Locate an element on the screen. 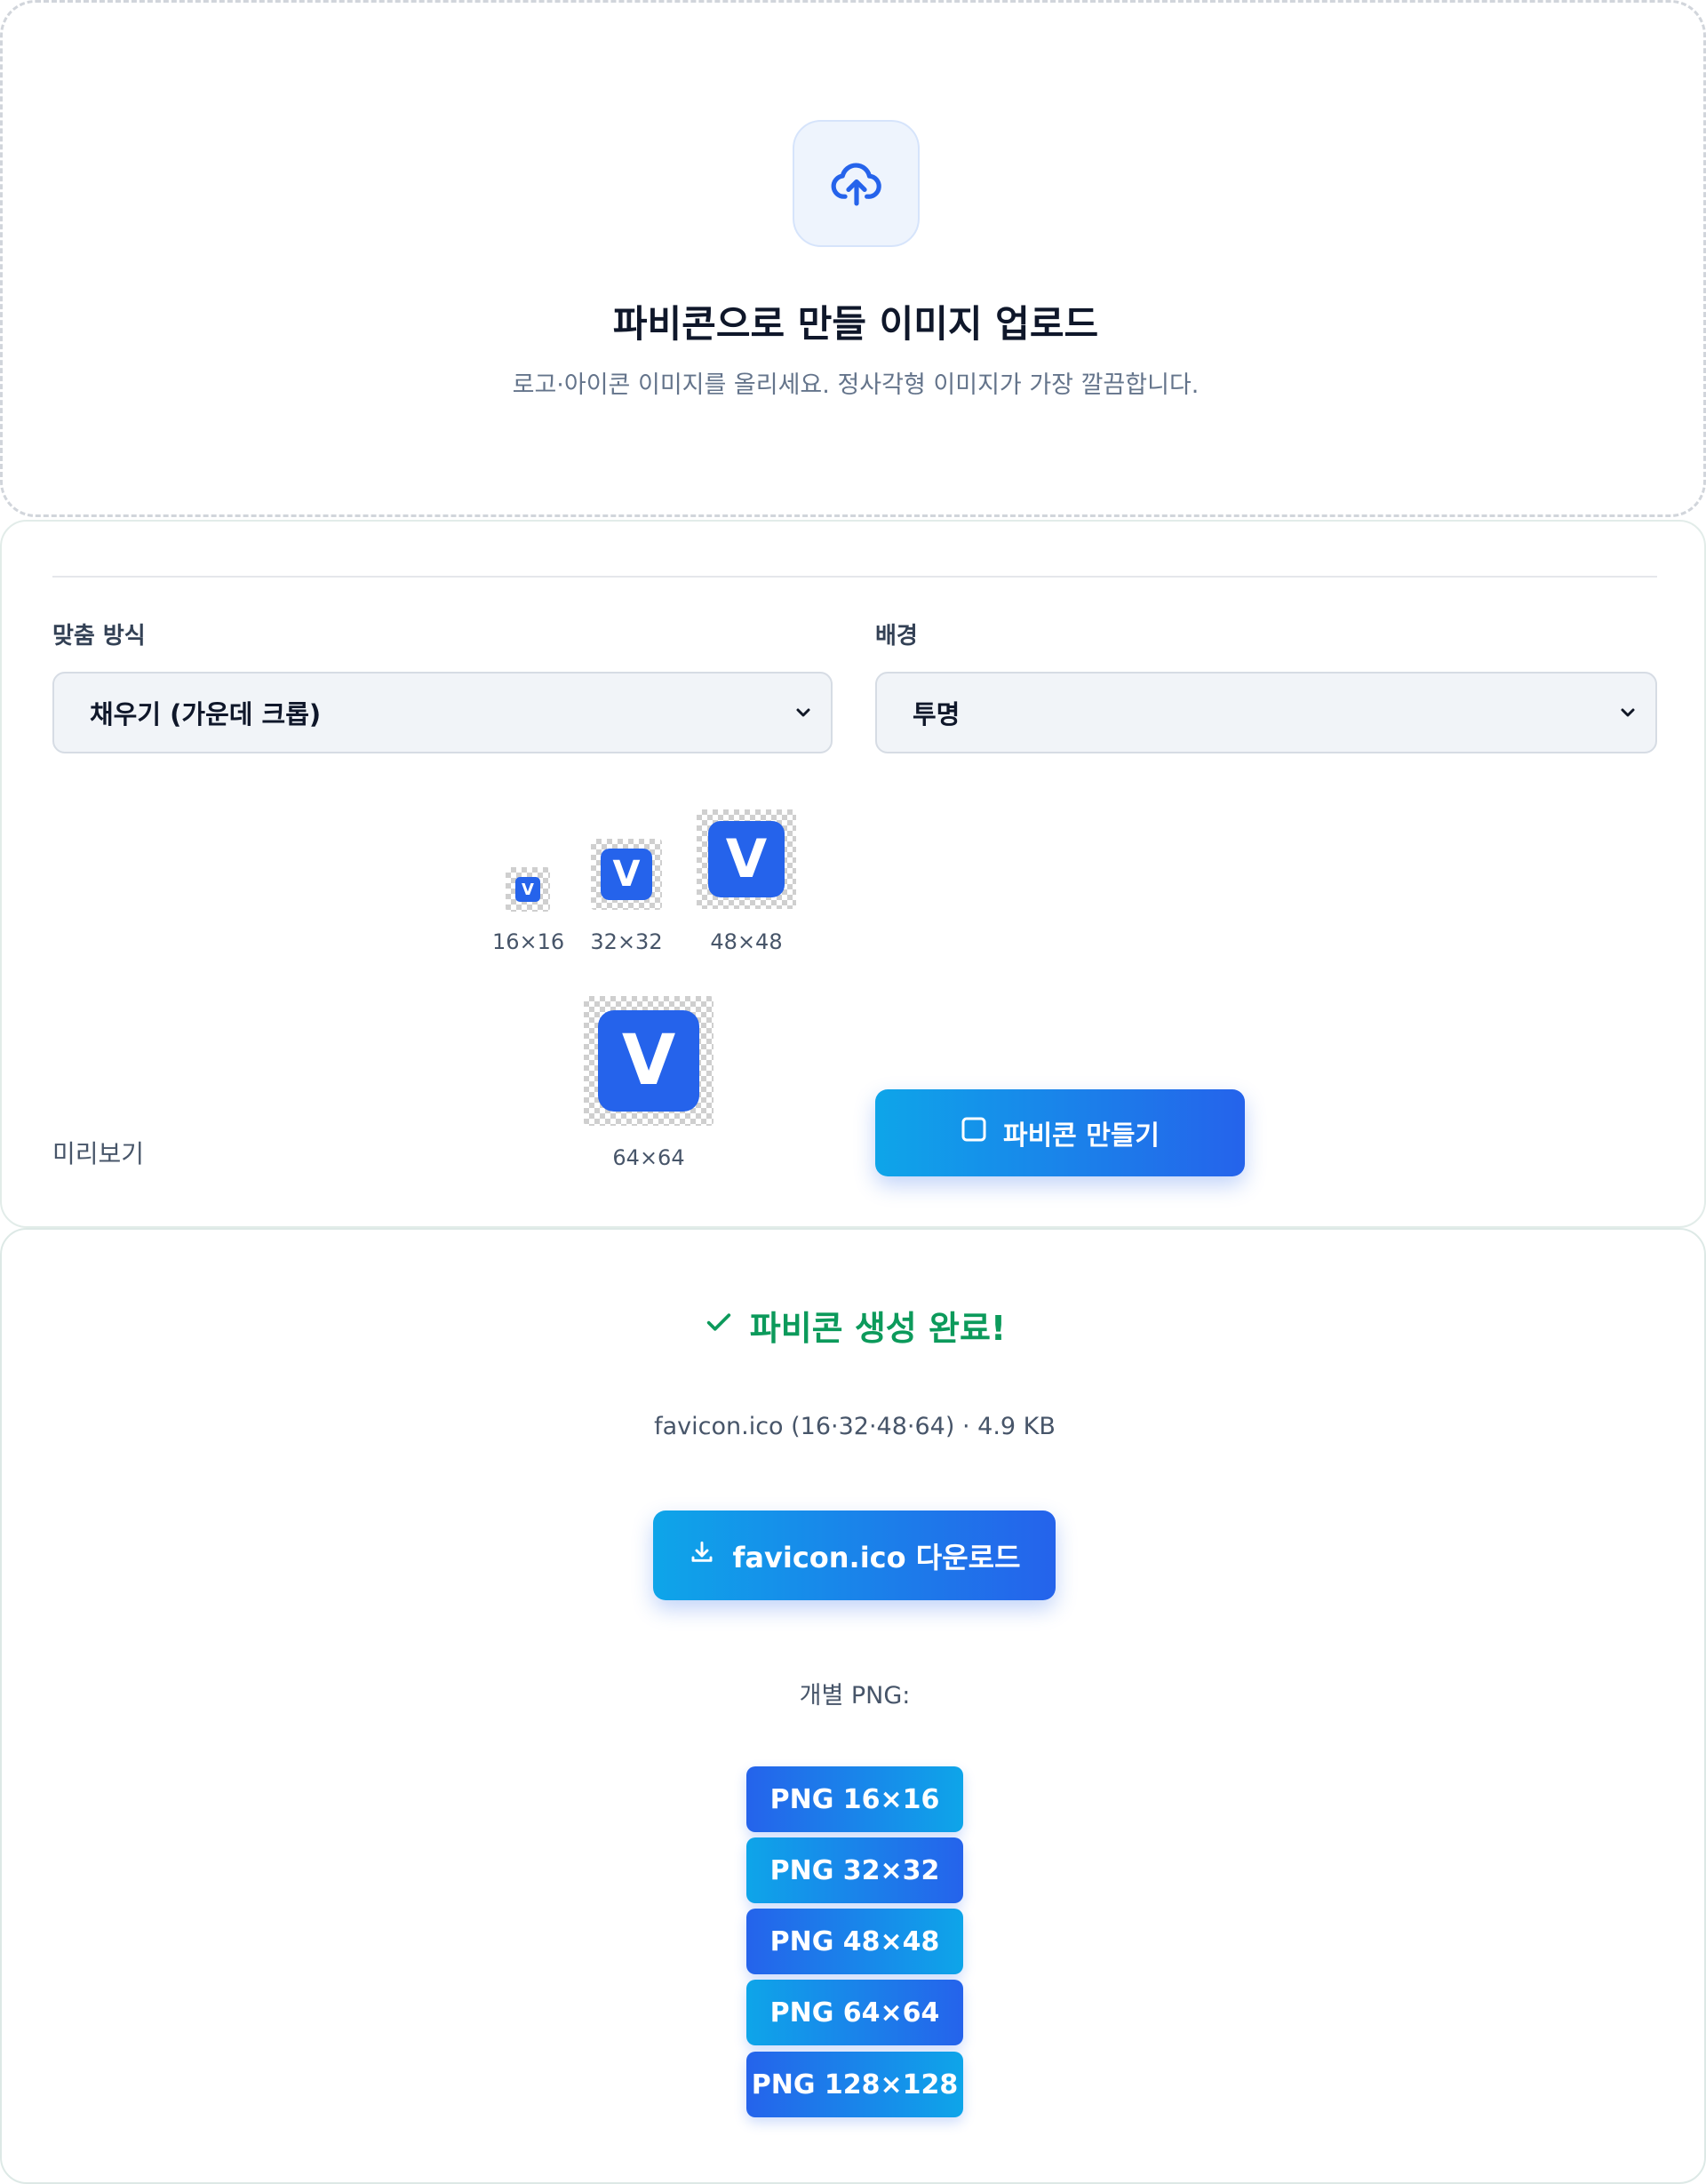 The width and height of the screenshot is (1706, 2184). png-32-button: PNG 32×32 is located at coordinates (854, 1870).